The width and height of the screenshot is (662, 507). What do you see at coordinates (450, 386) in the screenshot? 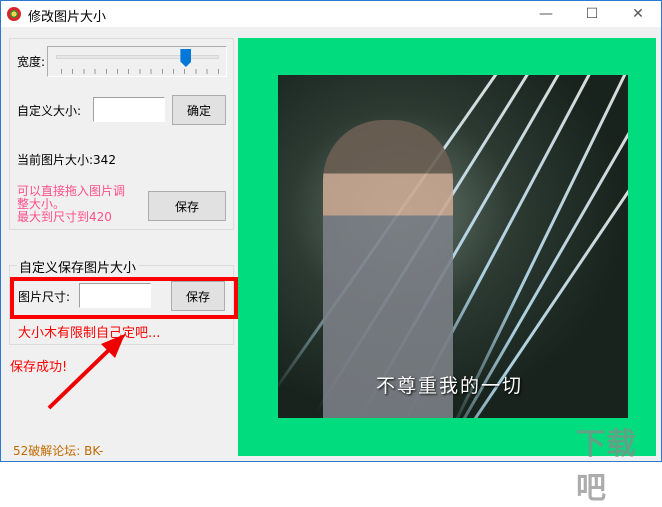
I see `image-subtitle: 不尊重我的一切` at bounding box center [450, 386].